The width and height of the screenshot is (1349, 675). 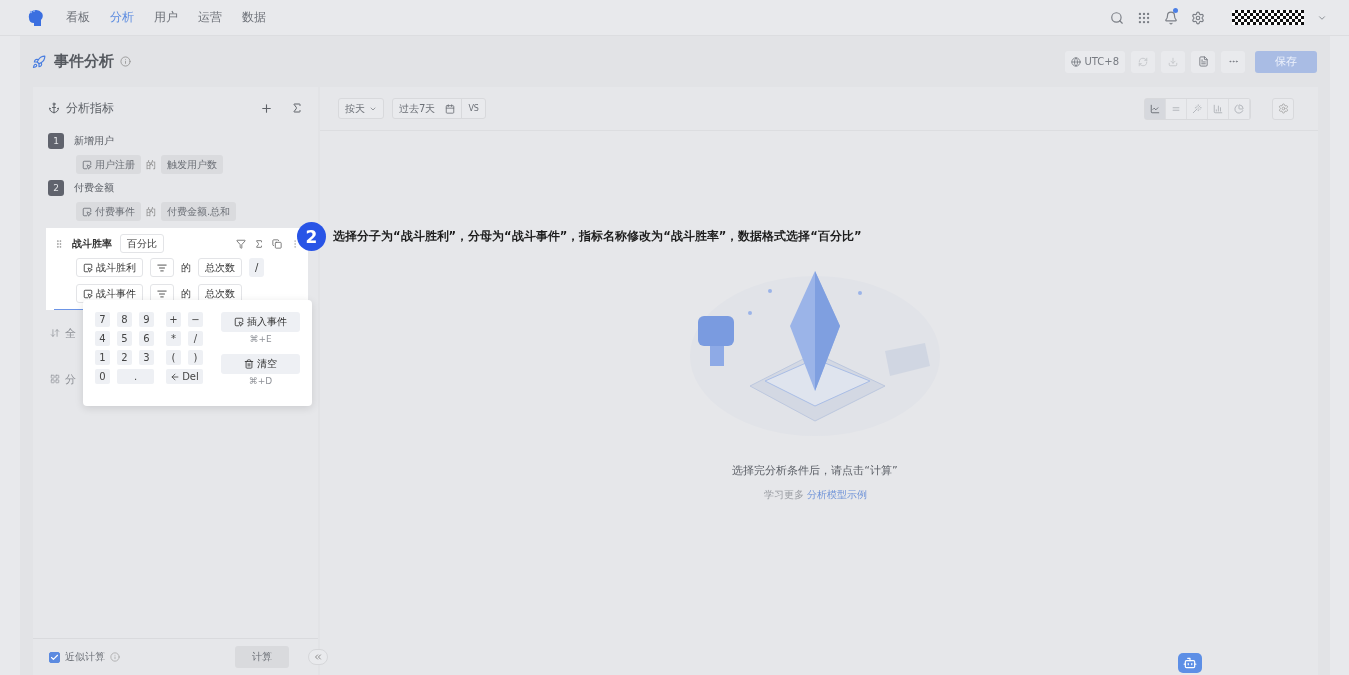 What do you see at coordinates (175, 376) in the screenshot?
I see `arrow-left-icon` at bounding box center [175, 376].